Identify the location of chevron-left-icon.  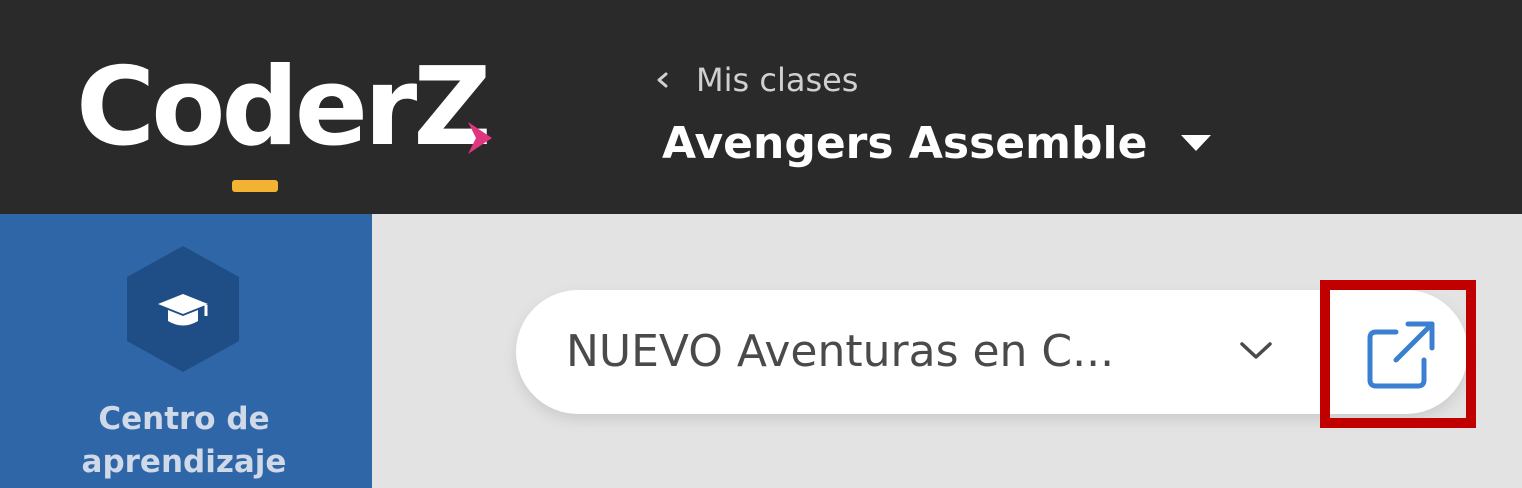
(662, 80).